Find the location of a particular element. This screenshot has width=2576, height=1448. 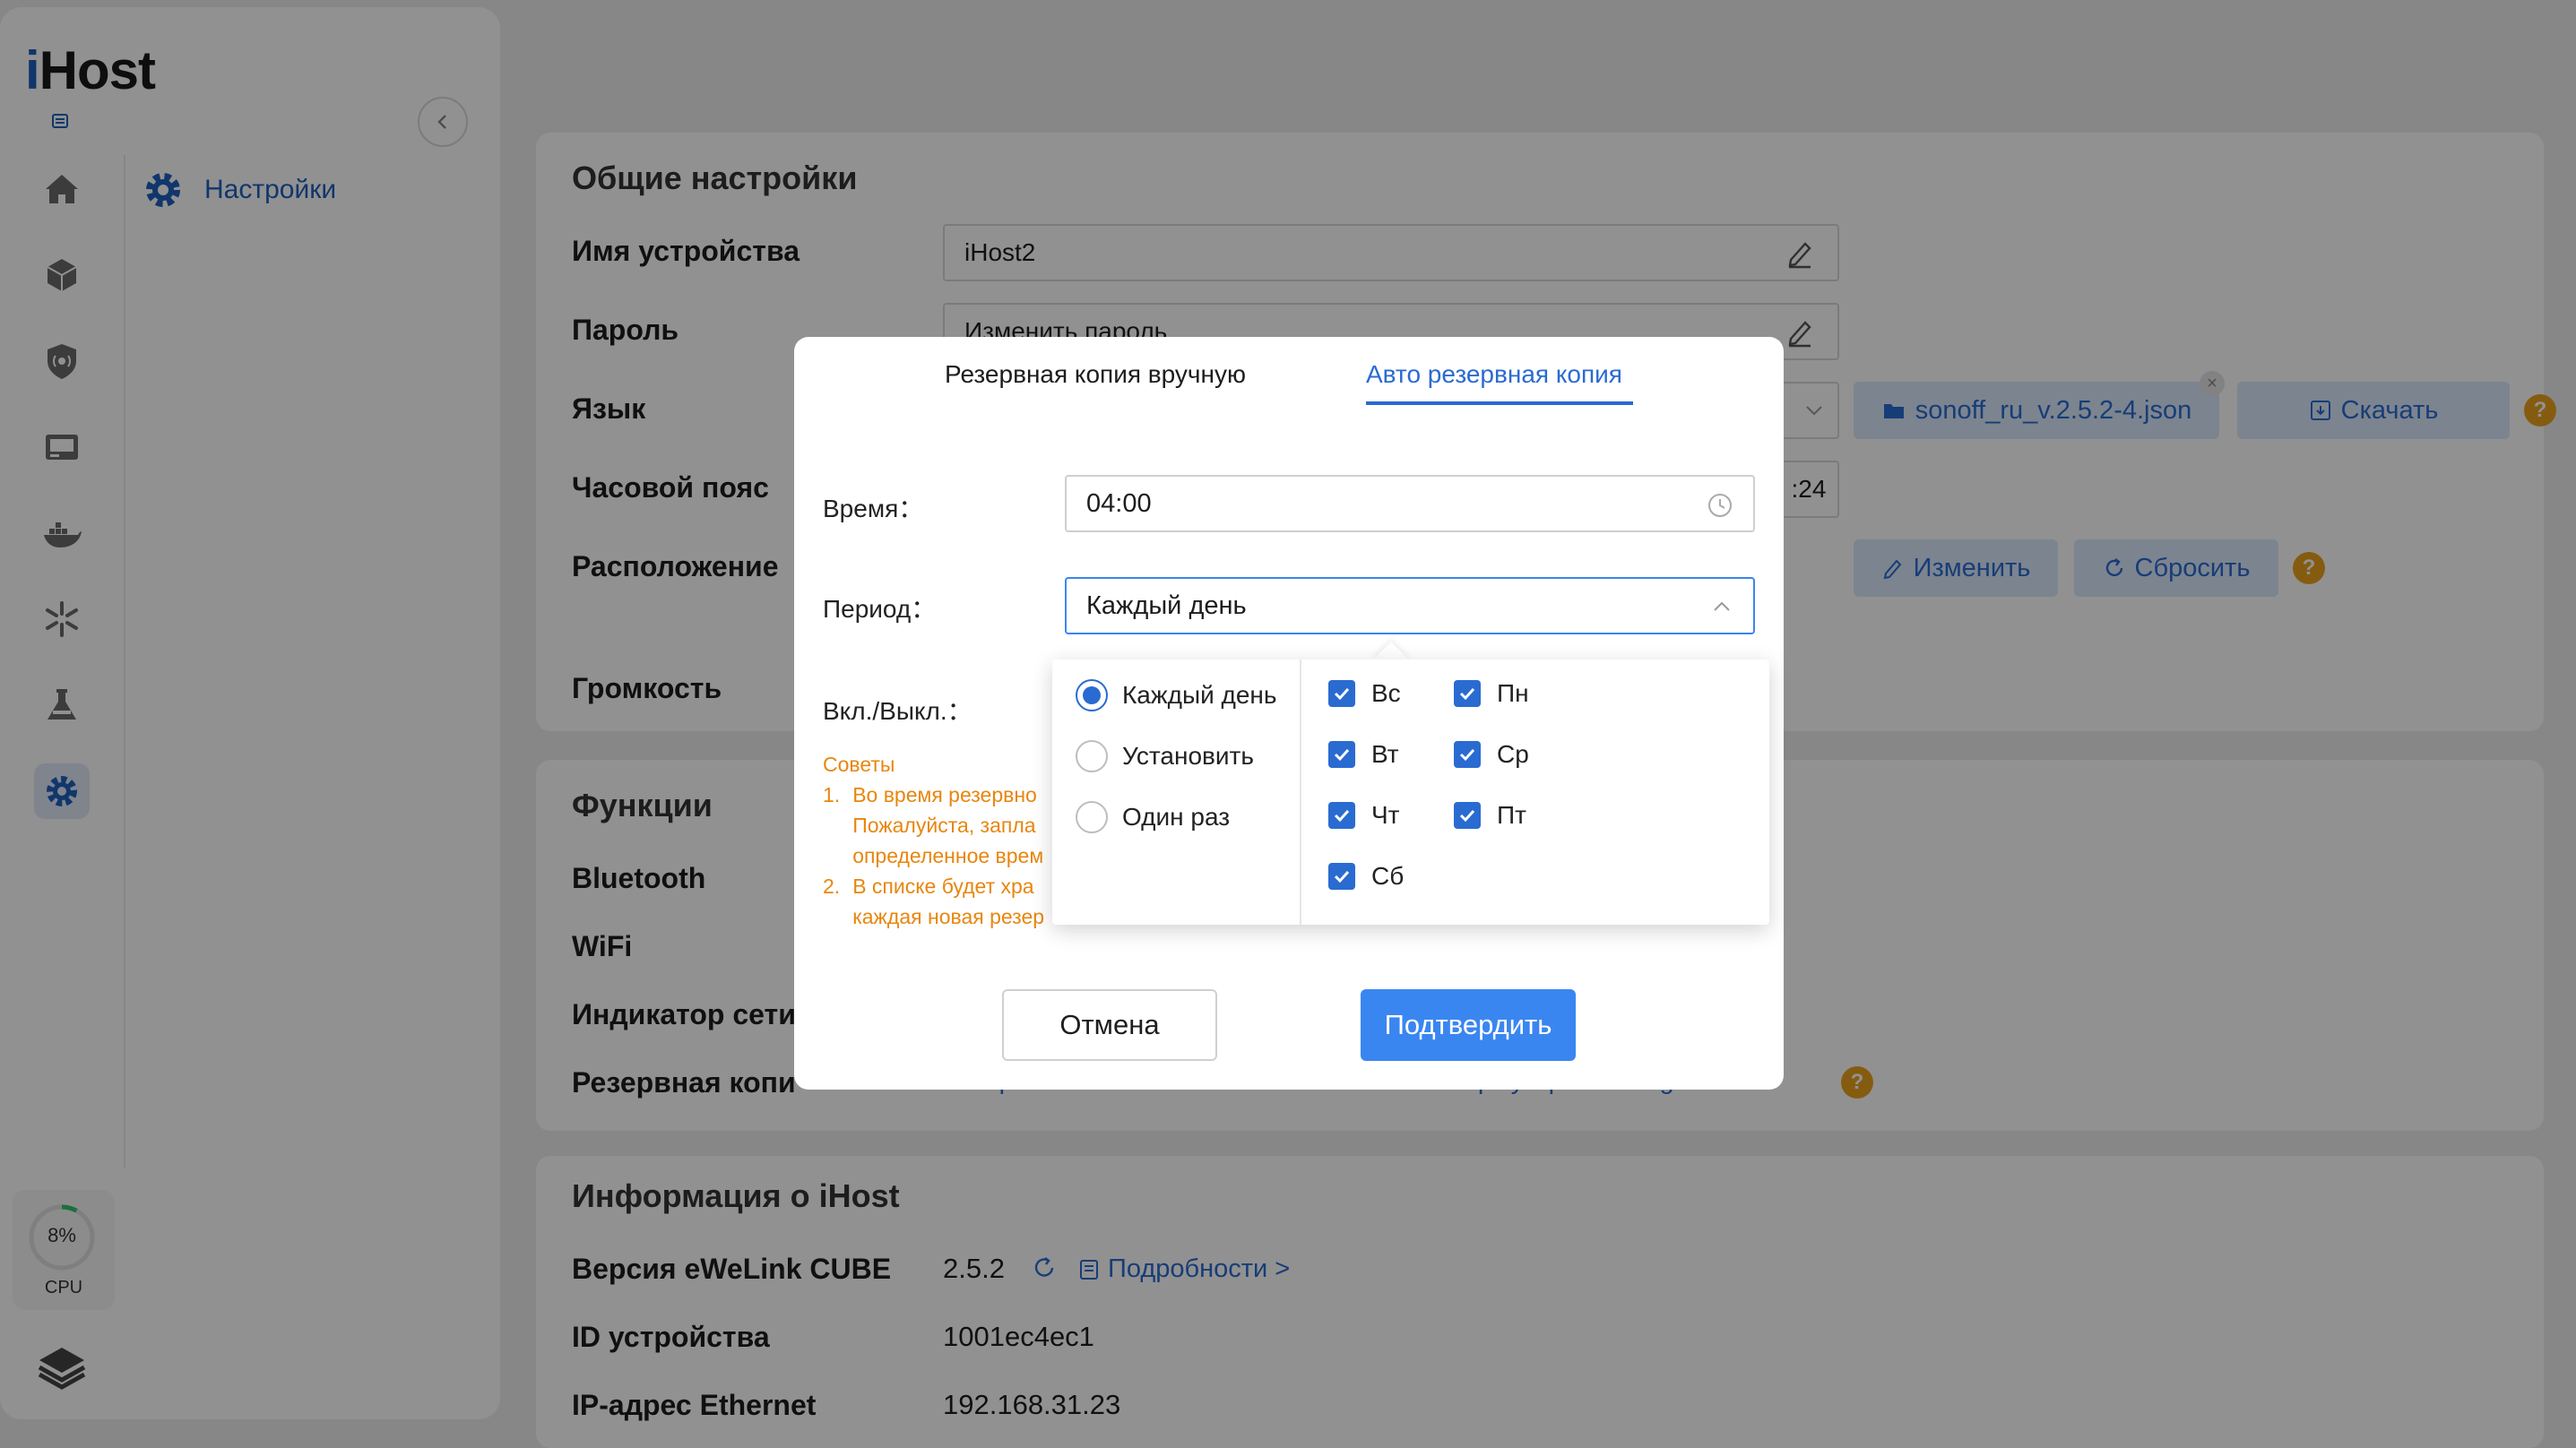

clock-icon is located at coordinates (1720, 506).